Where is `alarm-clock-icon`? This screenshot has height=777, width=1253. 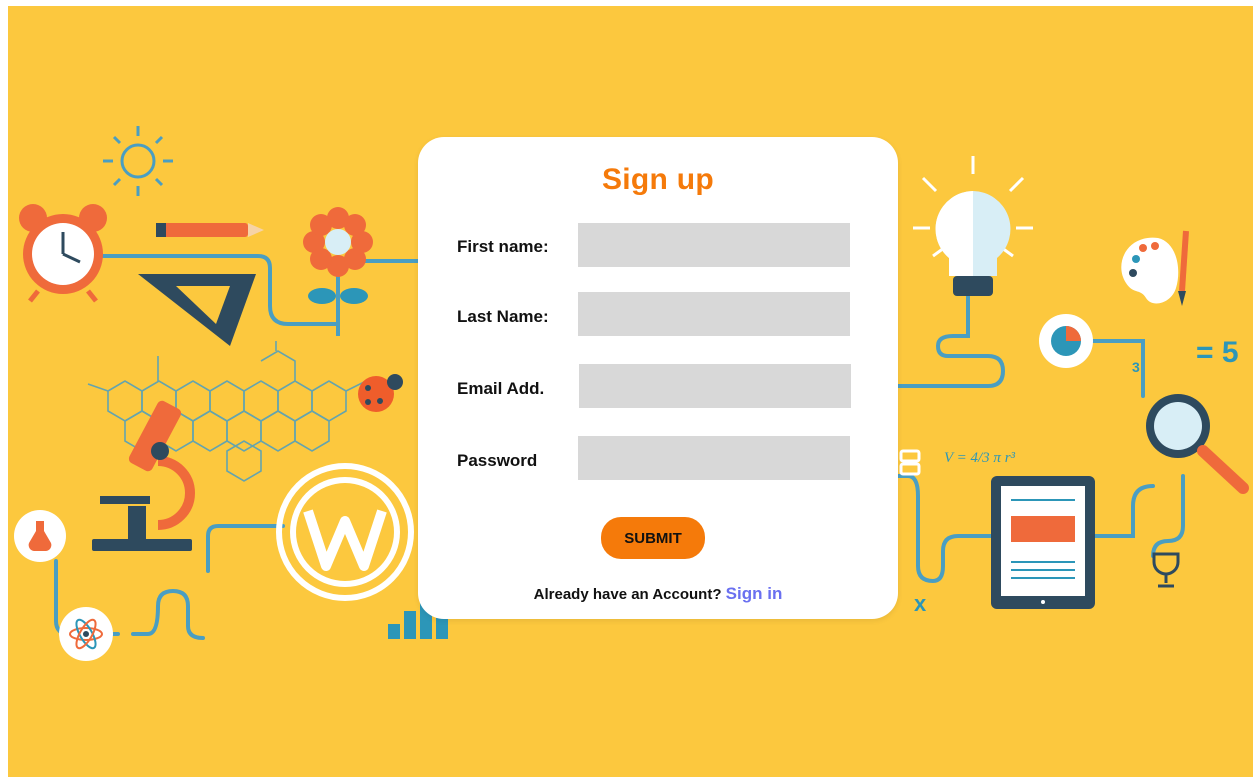
alarm-clock-icon is located at coordinates (63, 253).